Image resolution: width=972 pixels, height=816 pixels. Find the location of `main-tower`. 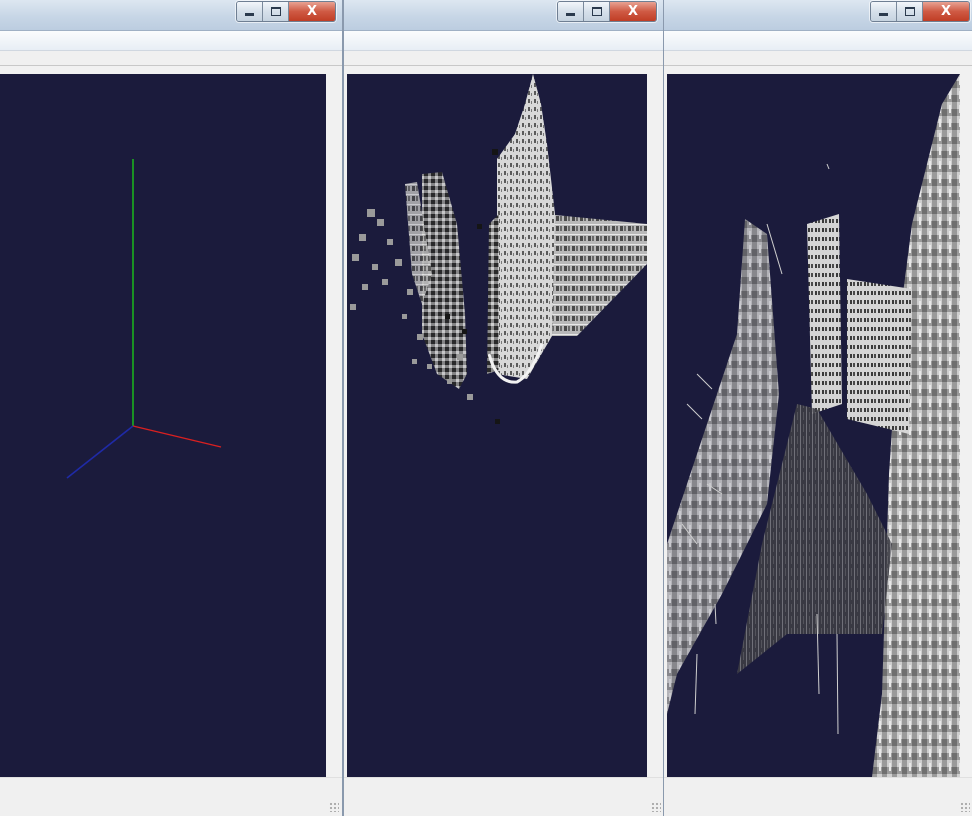

main-tower is located at coordinates (526, 226).